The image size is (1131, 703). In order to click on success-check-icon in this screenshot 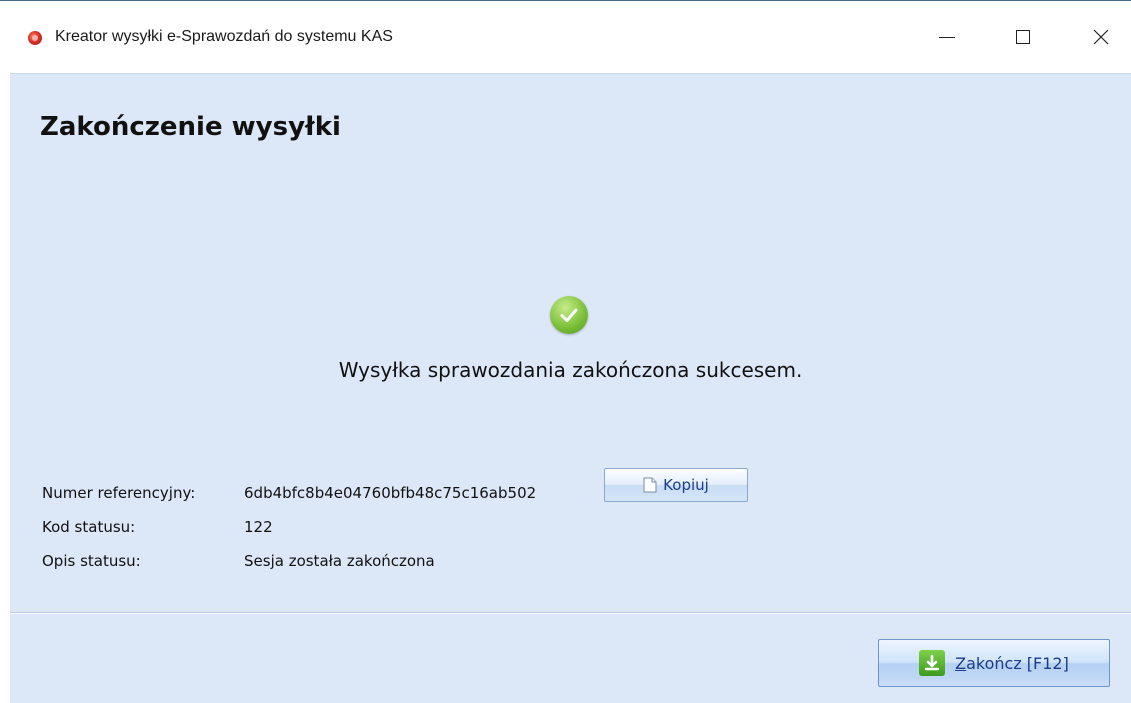, I will do `click(569, 315)`.